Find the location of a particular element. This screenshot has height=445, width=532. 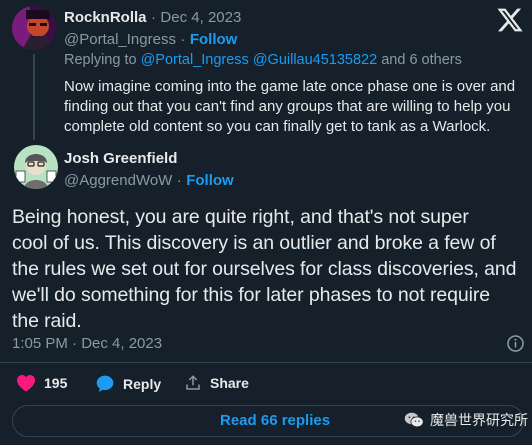

like-button: 195 is located at coordinates (41, 383).